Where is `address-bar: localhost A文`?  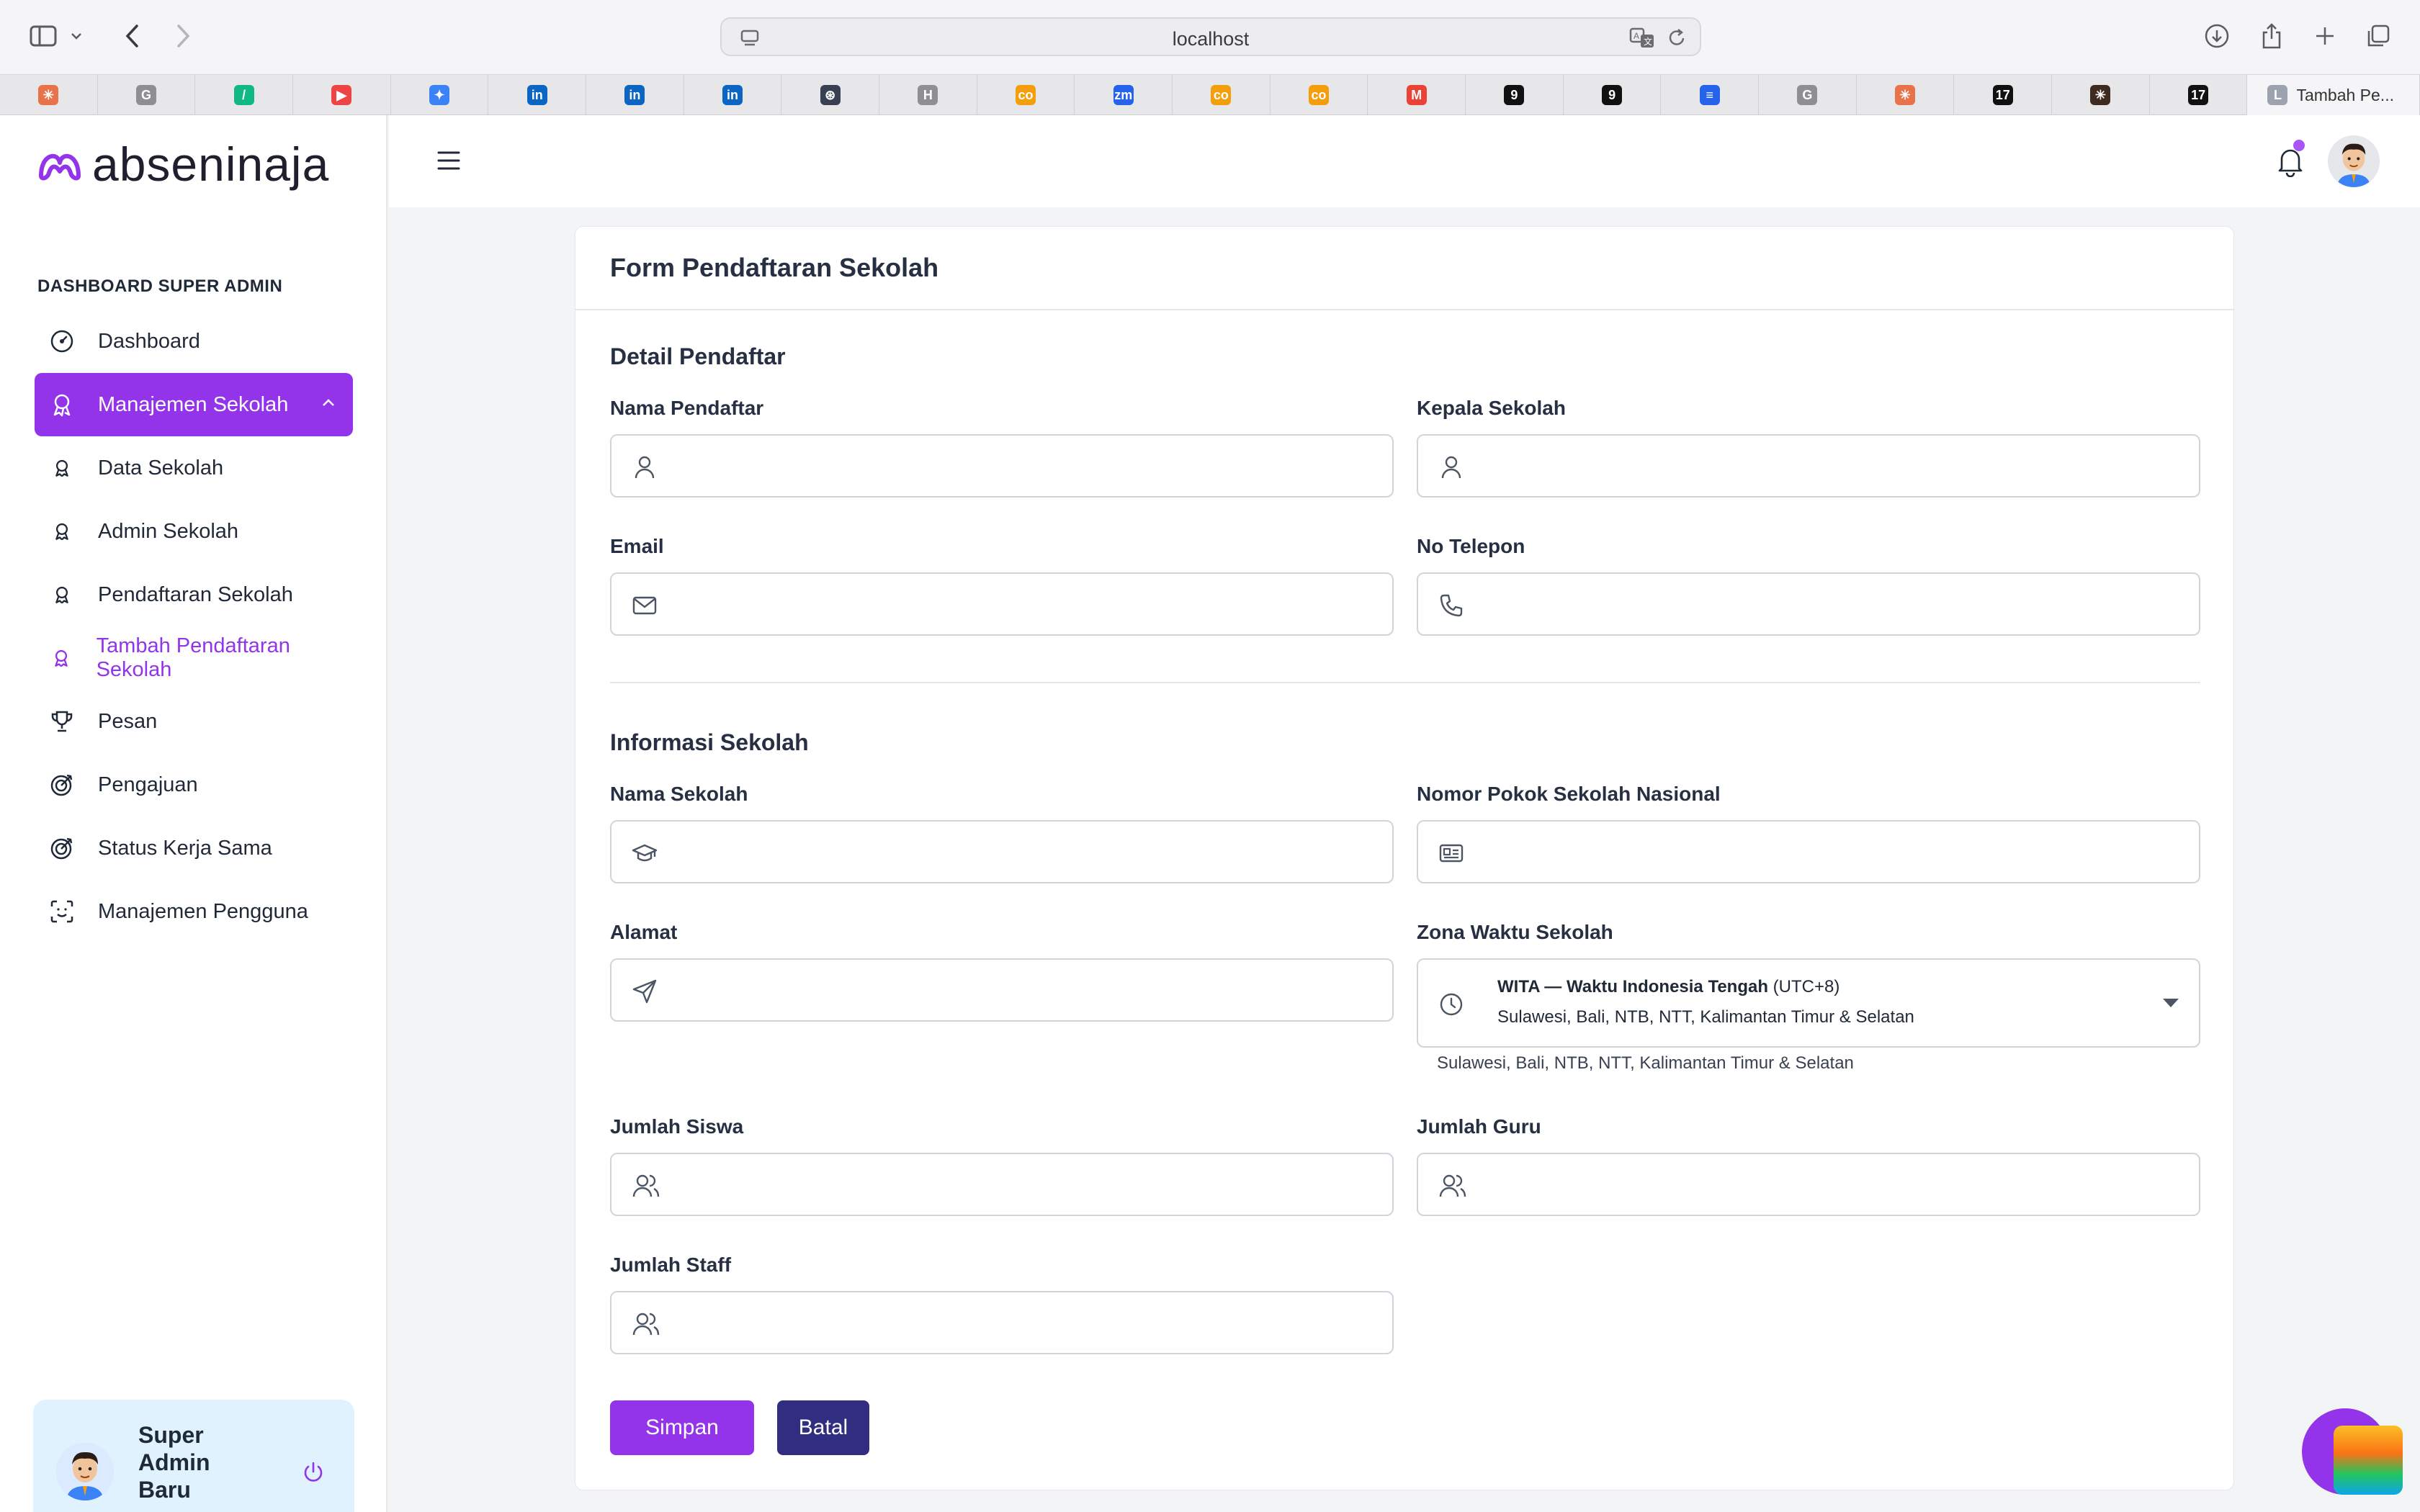
address-bar: localhost A文 is located at coordinates (1210, 36).